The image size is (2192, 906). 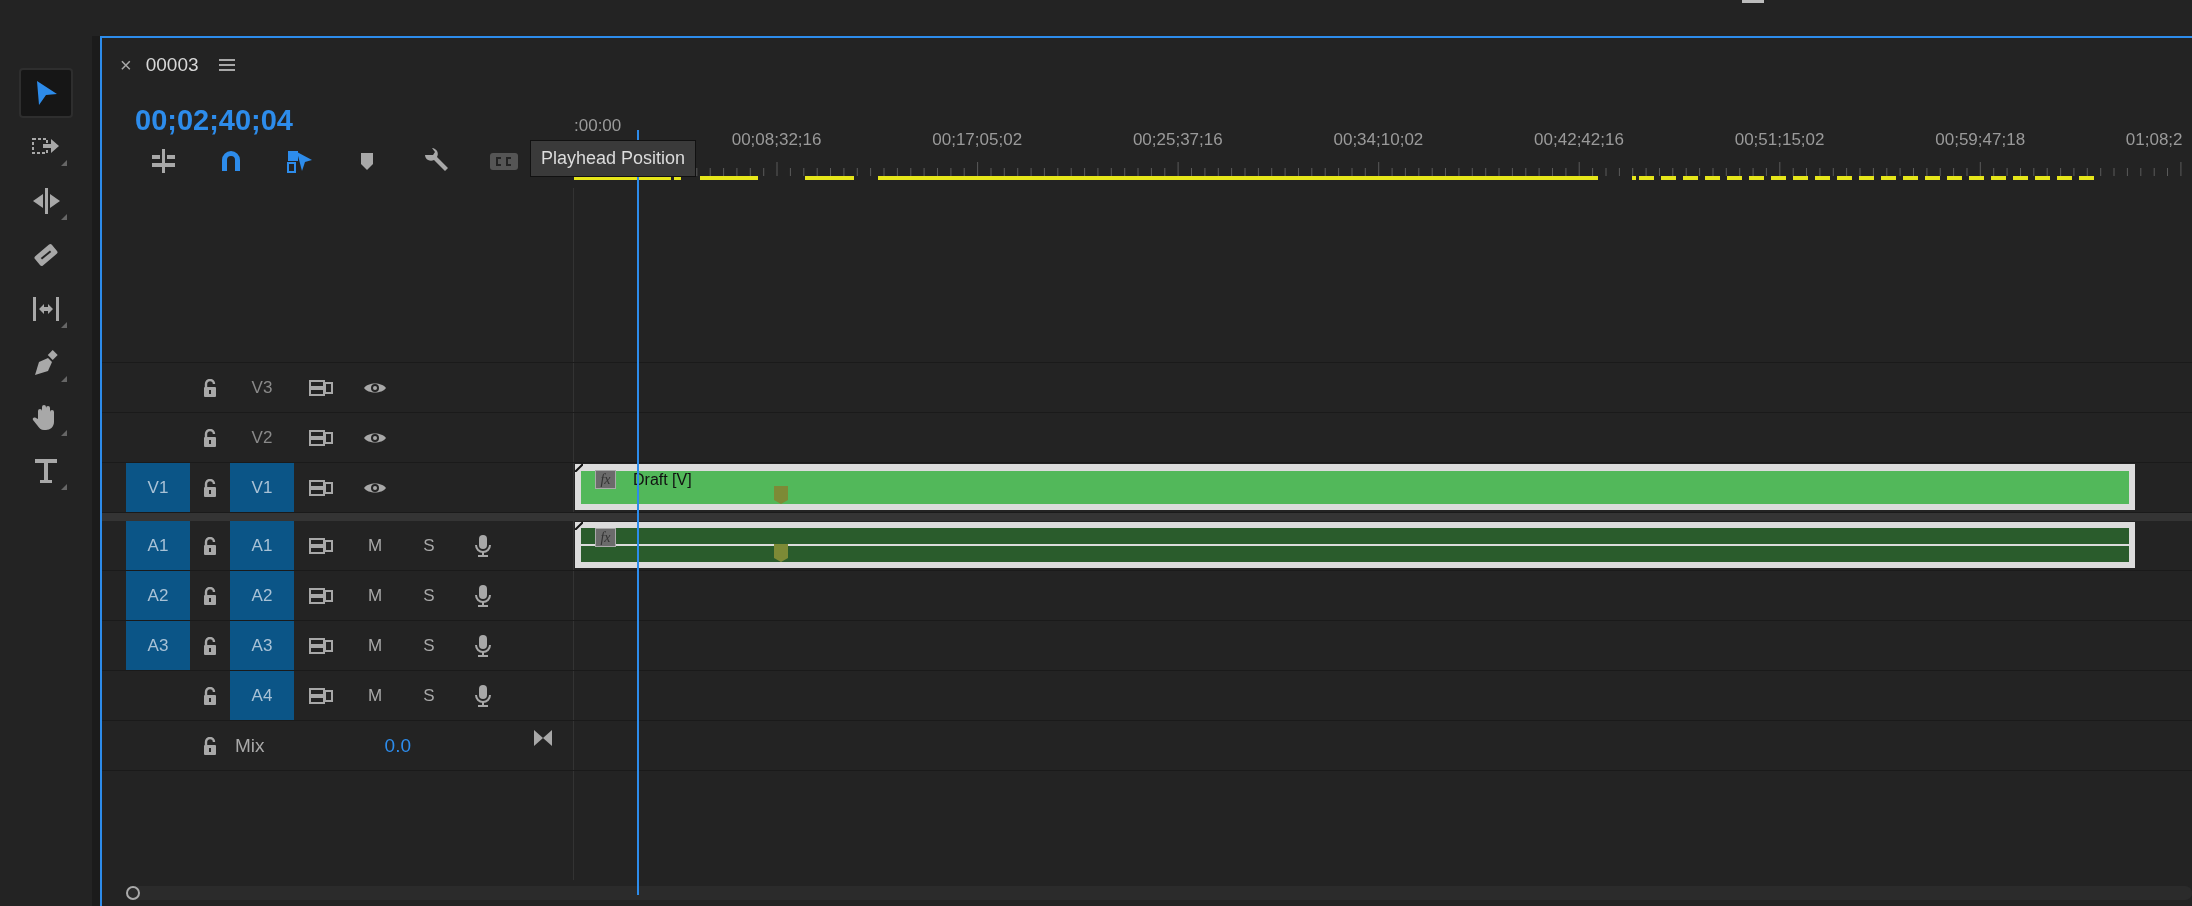 I want to click on playhead-line, so click(x=638, y=512).